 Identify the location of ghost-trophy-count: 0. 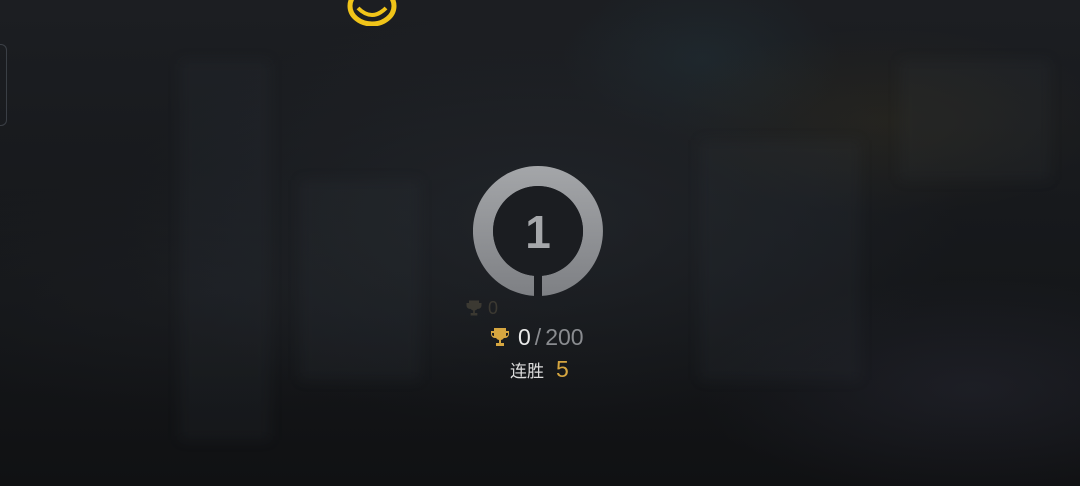
(481, 308).